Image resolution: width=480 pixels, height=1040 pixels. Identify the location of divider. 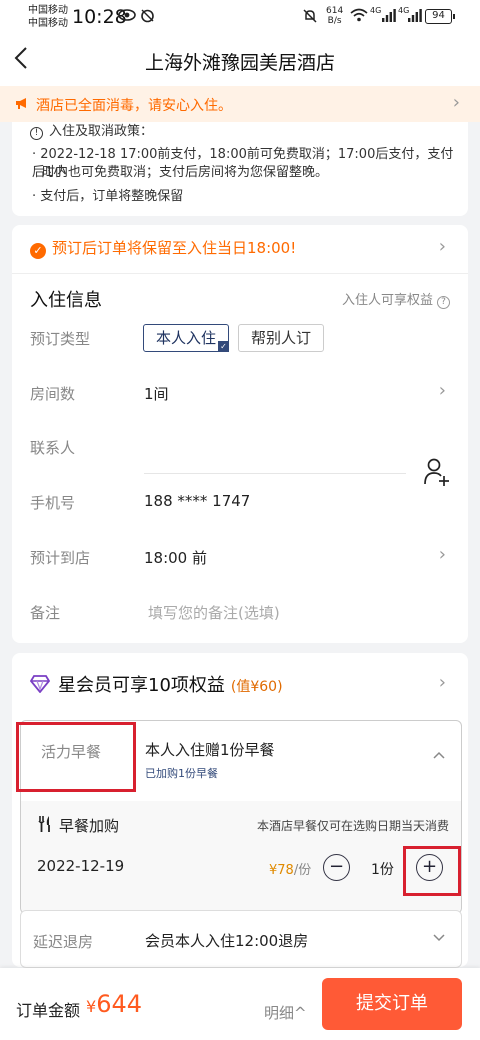
(240, 273).